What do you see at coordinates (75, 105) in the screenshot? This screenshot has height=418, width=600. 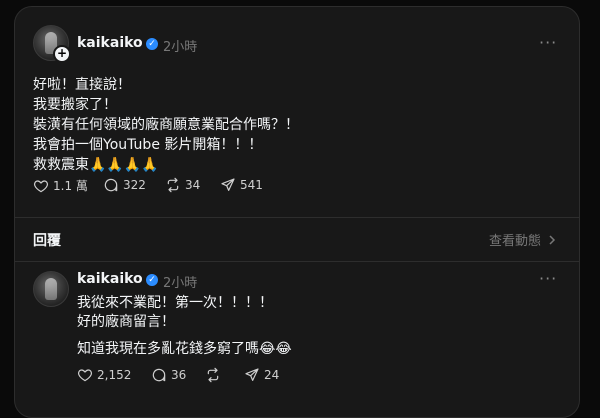 I see `post-text-line: 我要搬家了！` at bounding box center [75, 105].